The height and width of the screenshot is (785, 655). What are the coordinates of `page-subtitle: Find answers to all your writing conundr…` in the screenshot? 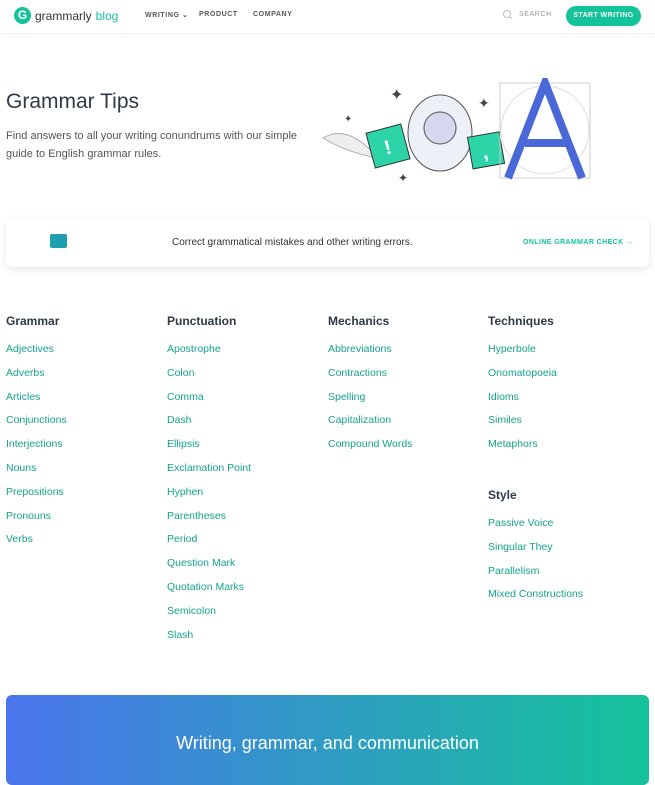 It's located at (152, 145).